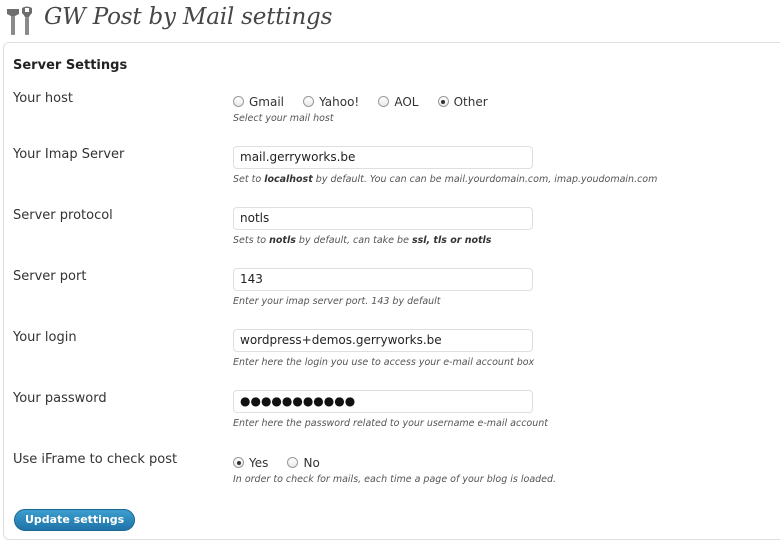 The width and height of the screenshot is (780, 547). I want to click on iframe-option-no: No, so click(303, 462).